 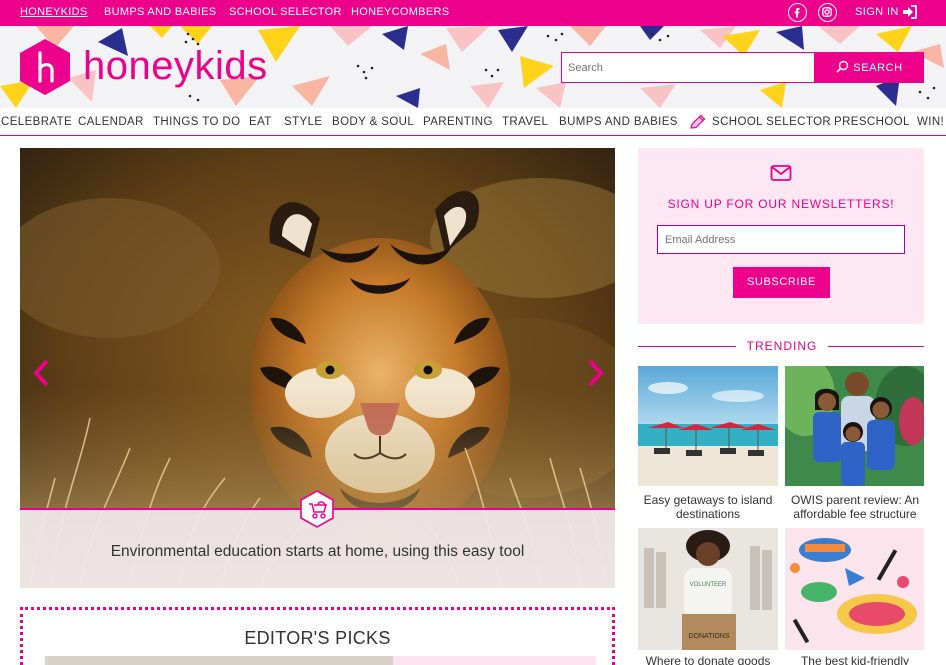 I want to click on logo-text: honeykids, so click(x=175, y=66).